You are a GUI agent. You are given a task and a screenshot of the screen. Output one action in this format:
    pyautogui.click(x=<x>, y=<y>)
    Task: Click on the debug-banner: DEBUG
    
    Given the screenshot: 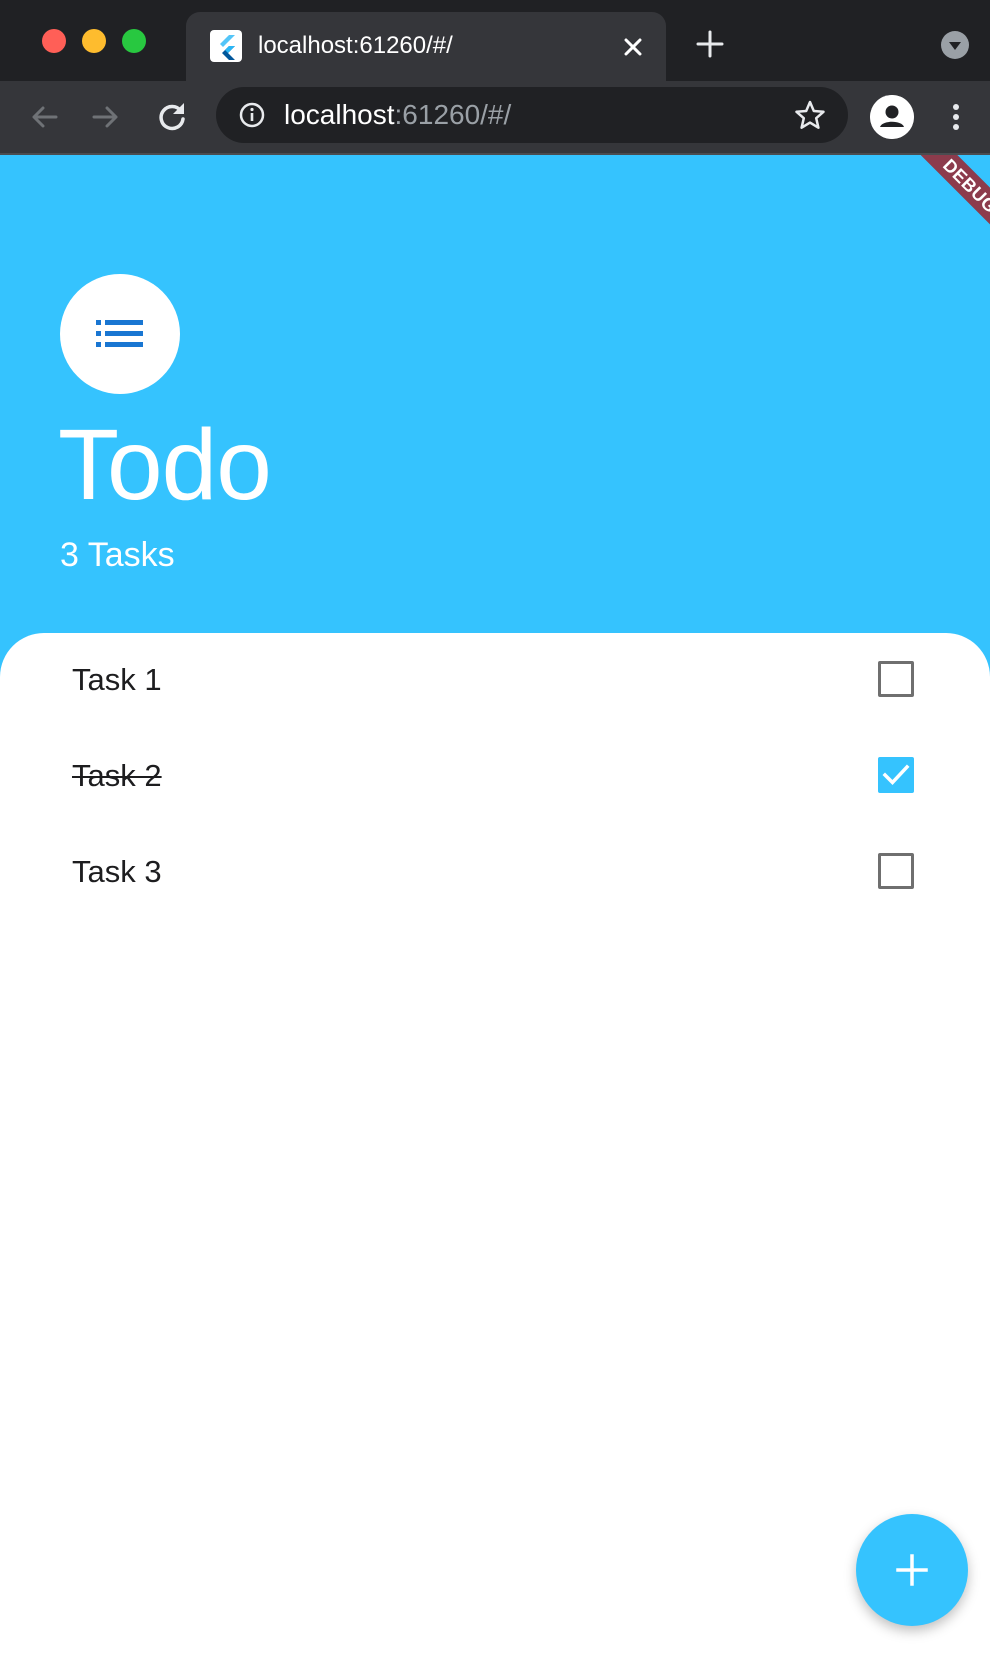 What is the action you would take?
    pyautogui.click(x=943, y=207)
    